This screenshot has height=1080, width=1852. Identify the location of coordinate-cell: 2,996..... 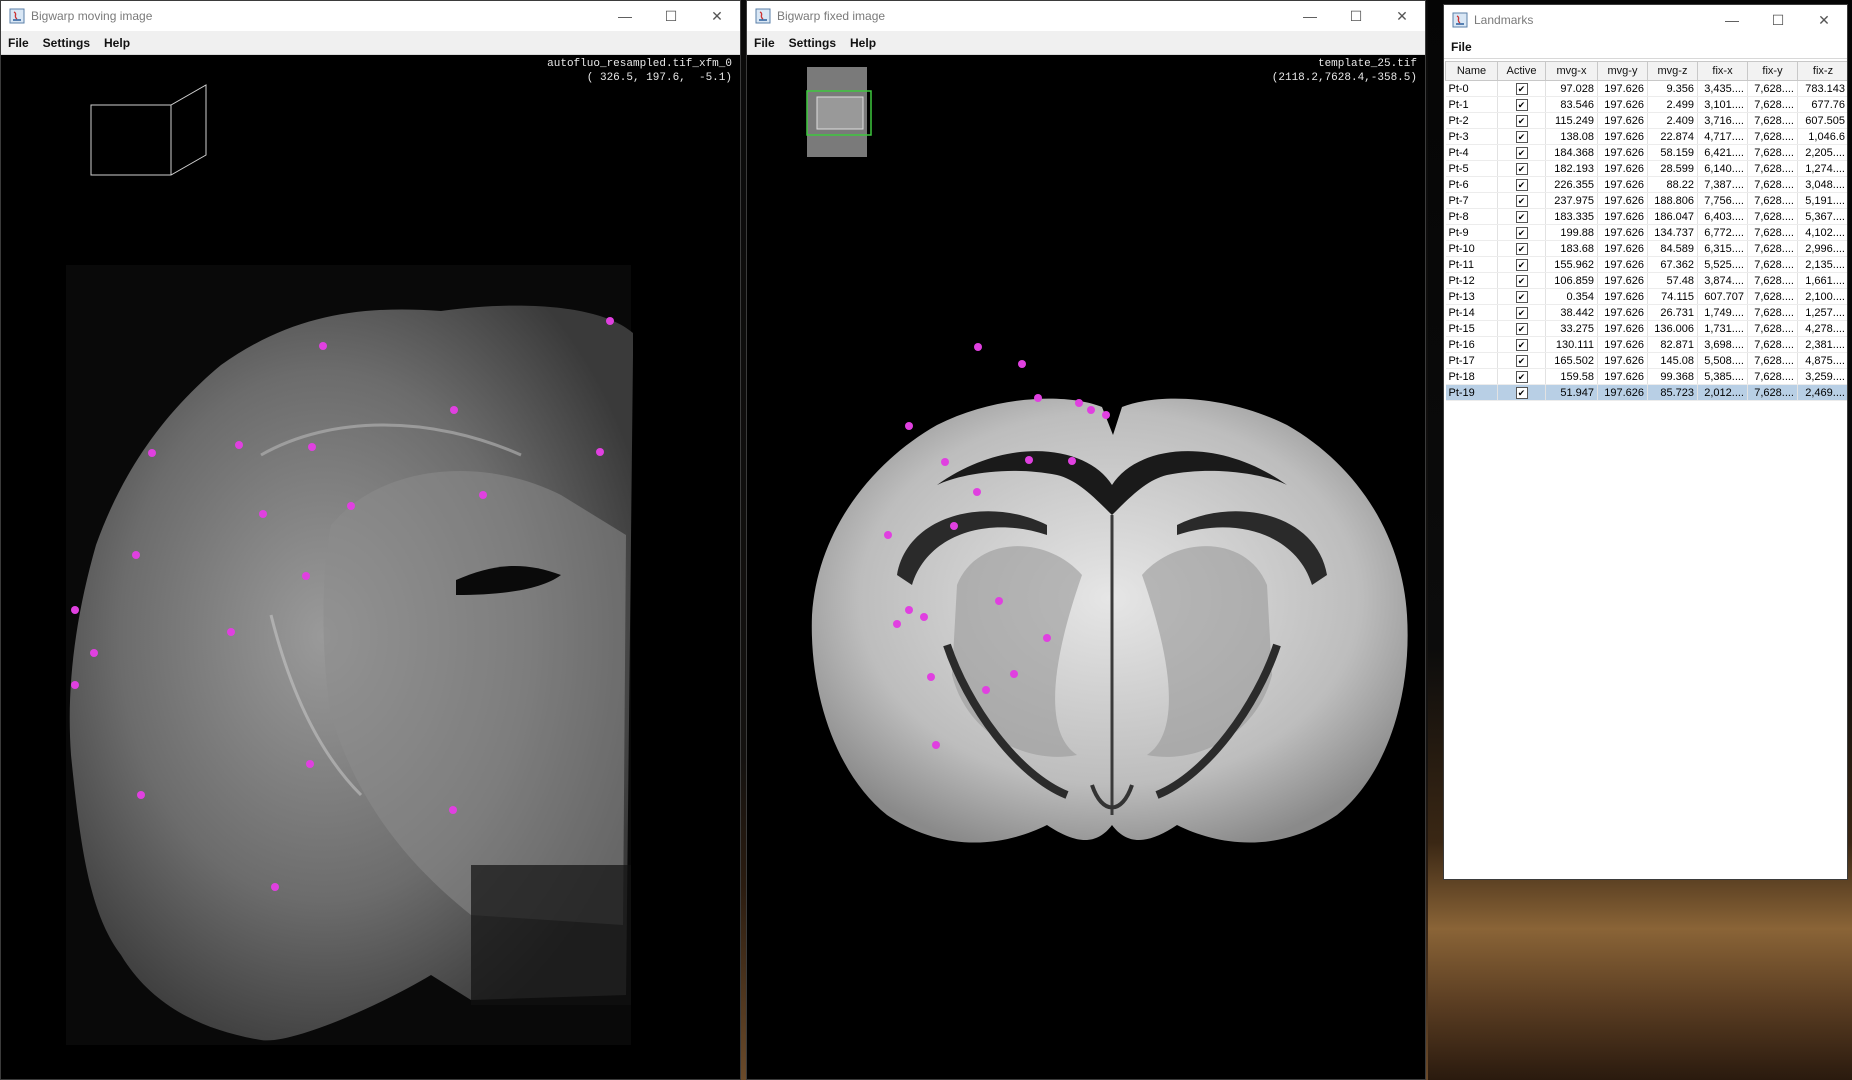
(1822, 248).